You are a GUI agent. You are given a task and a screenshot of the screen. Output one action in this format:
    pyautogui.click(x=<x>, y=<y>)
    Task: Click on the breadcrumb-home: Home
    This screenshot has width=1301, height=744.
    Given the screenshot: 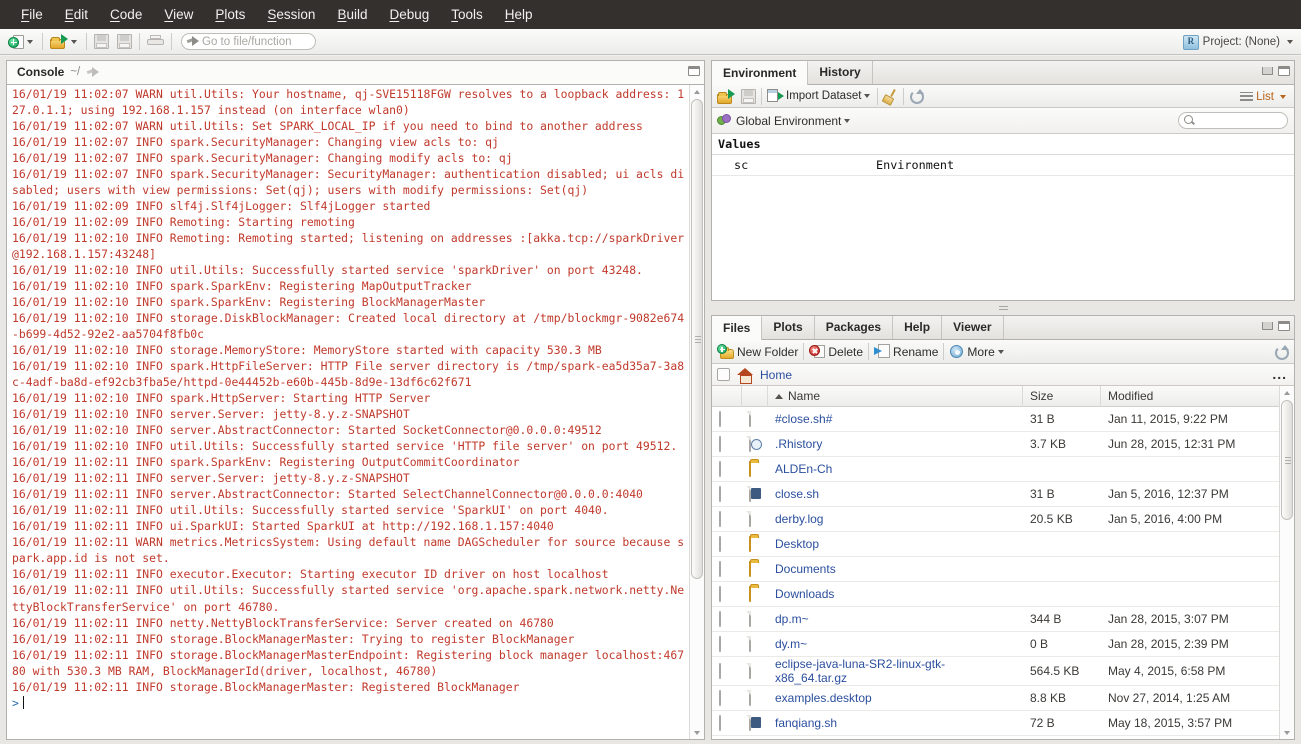 What is the action you would take?
    pyautogui.click(x=776, y=375)
    